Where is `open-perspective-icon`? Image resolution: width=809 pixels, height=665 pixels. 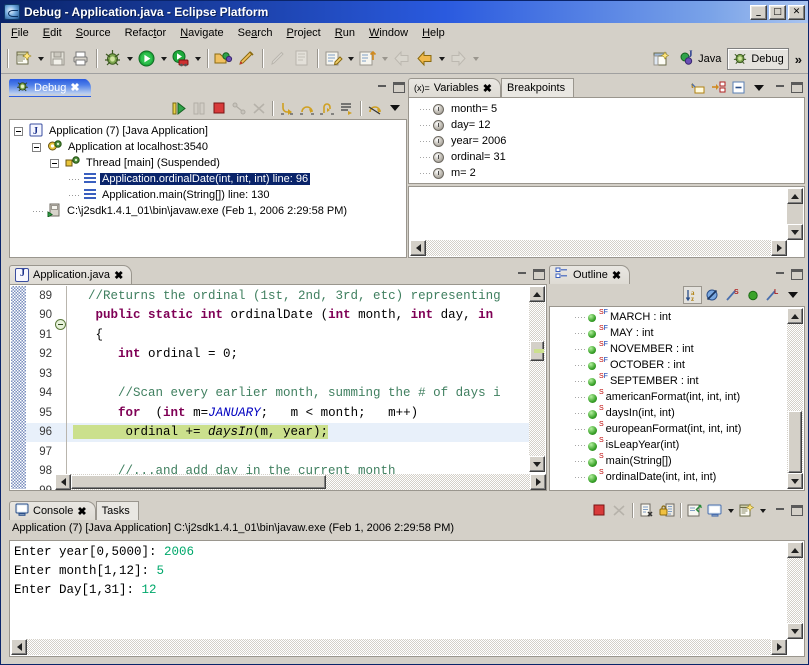 open-perspective-icon is located at coordinates (661, 59).